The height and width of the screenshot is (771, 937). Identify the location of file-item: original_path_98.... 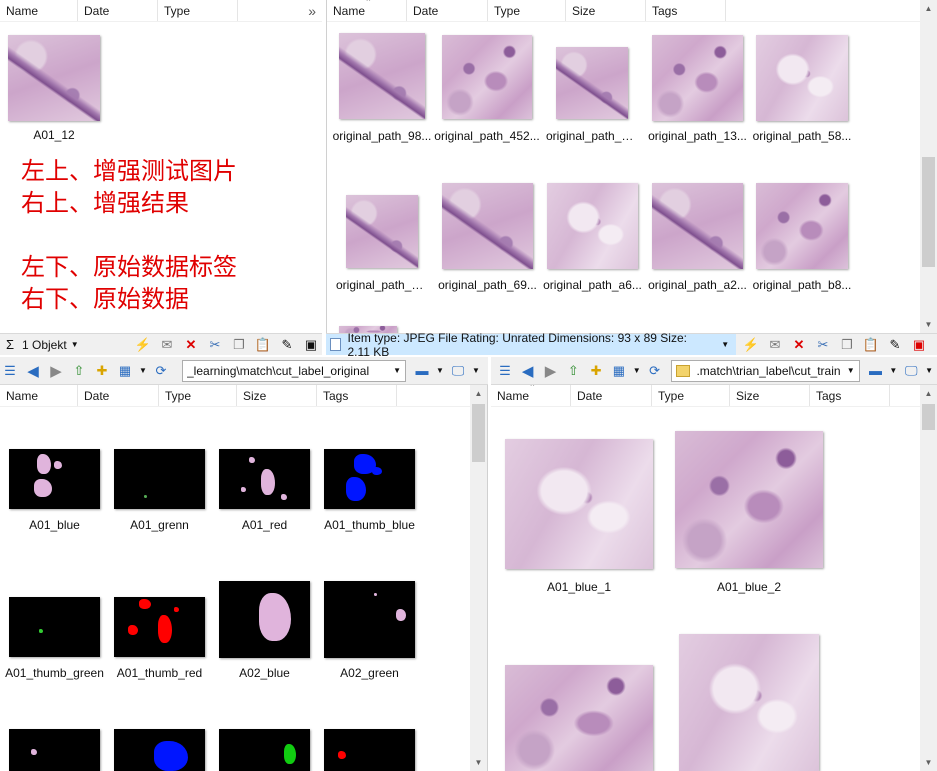
(382, 89).